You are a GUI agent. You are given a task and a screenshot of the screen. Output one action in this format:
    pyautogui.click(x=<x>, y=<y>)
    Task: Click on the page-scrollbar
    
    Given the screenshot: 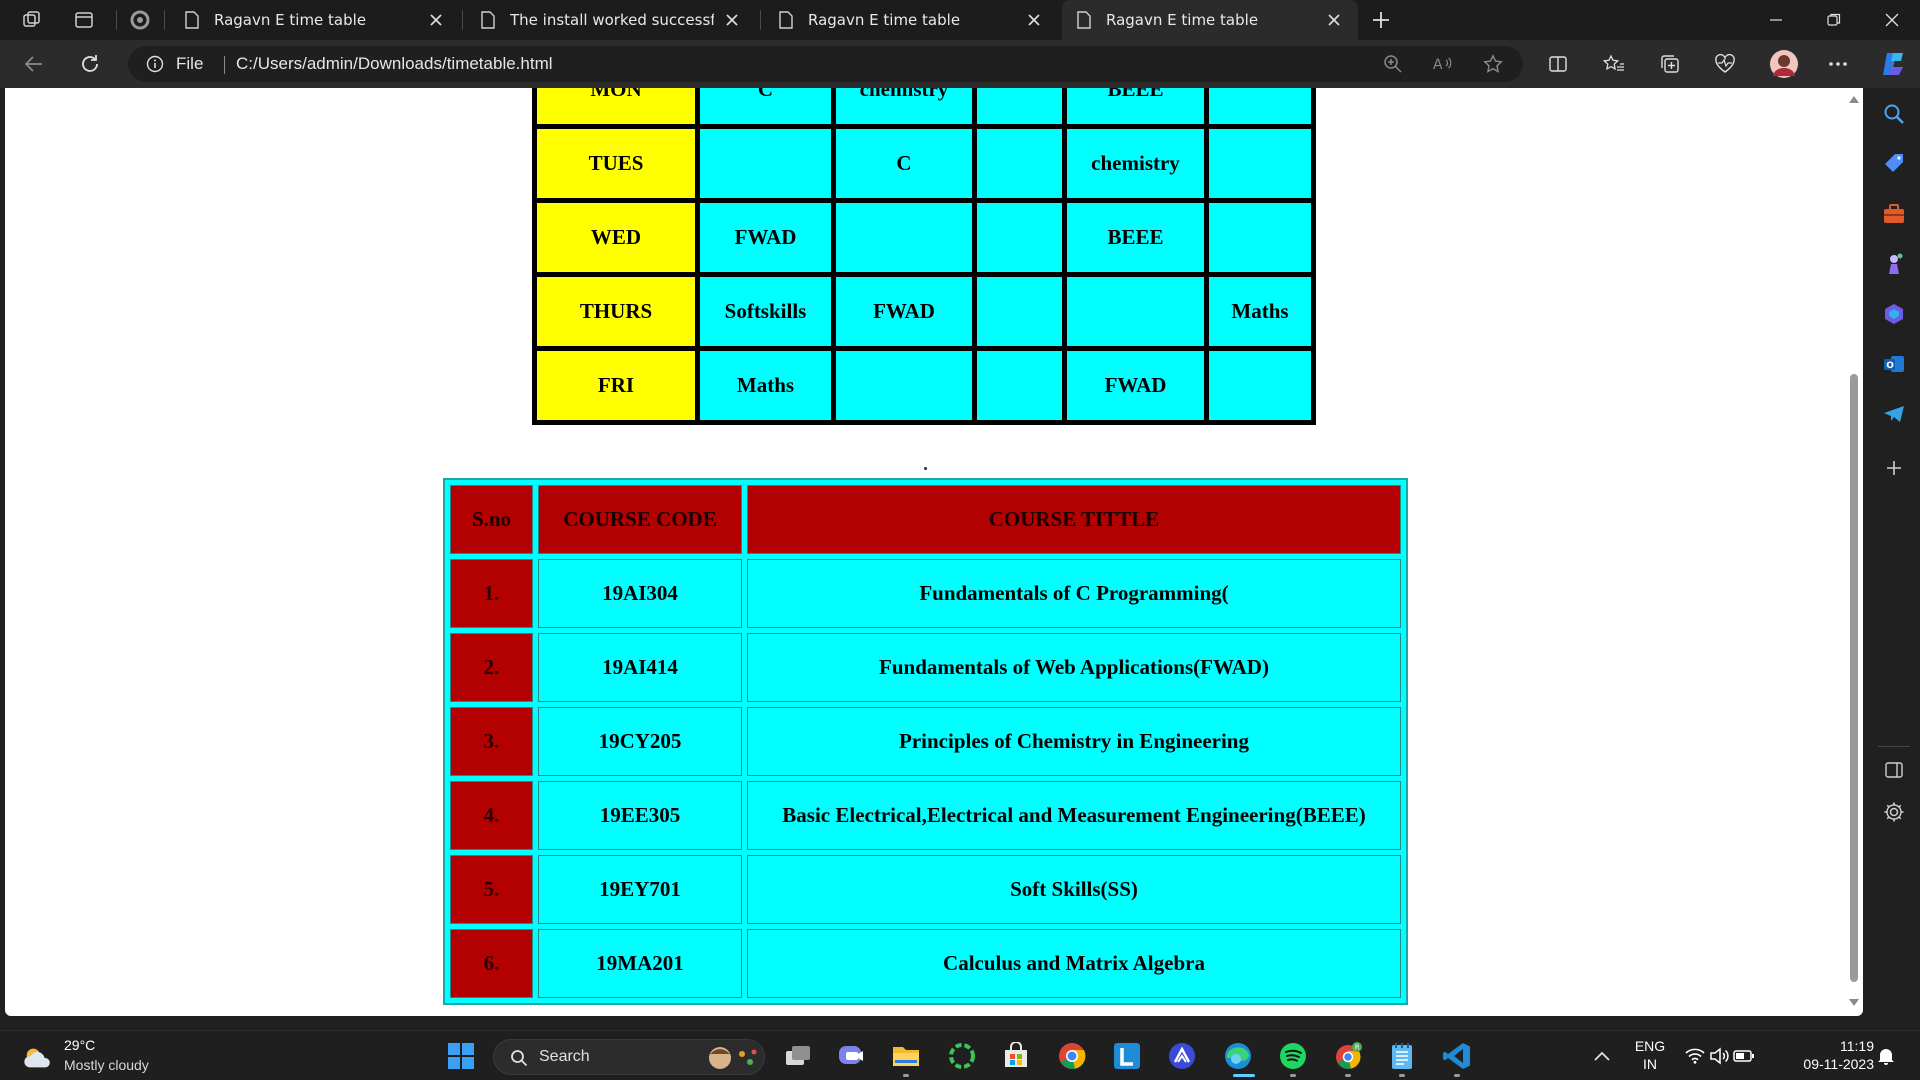 What is the action you would take?
    pyautogui.click(x=1854, y=552)
    